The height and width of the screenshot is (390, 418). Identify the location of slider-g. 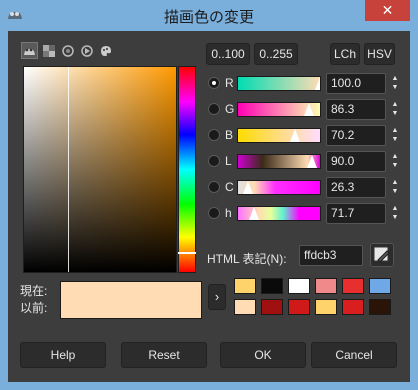
(279, 109).